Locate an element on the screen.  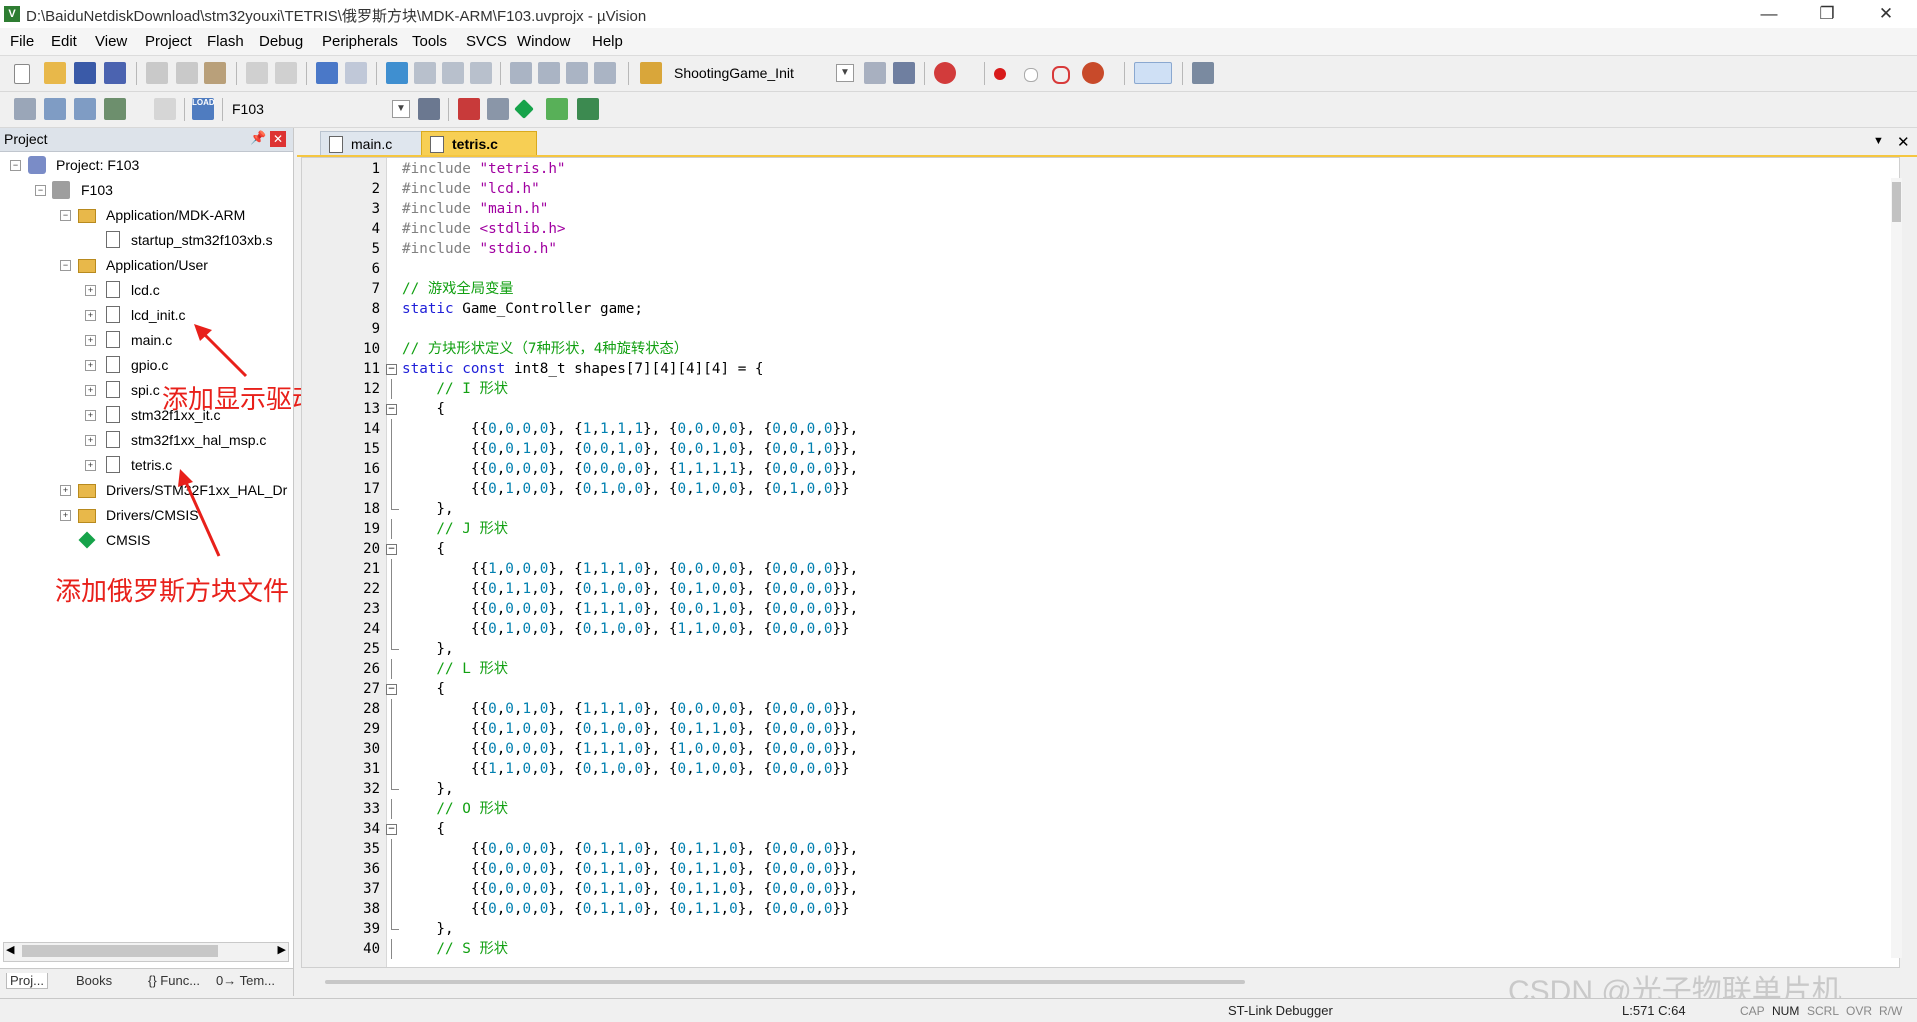
code-line: 40 // S 形状 is located at coordinates (1092, 949).